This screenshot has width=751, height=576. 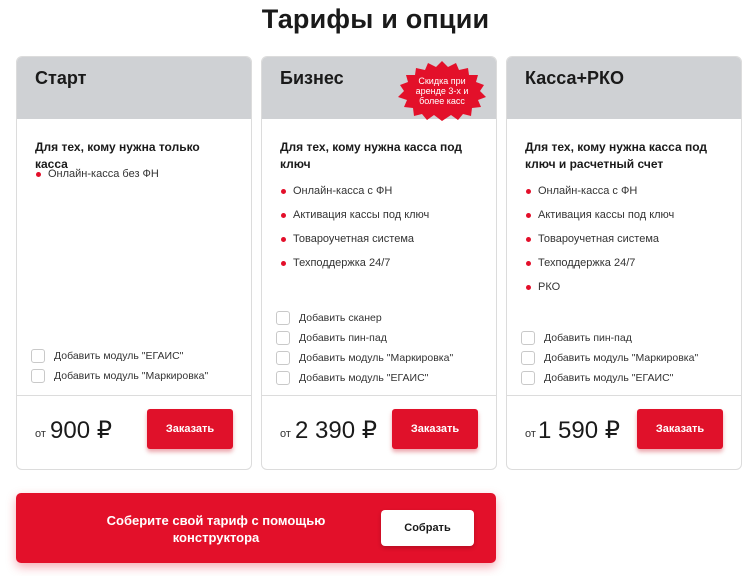 I want to click on discount-badge-text: Скидка при аренде 3-х и более касс, so click(x=442, y=91).